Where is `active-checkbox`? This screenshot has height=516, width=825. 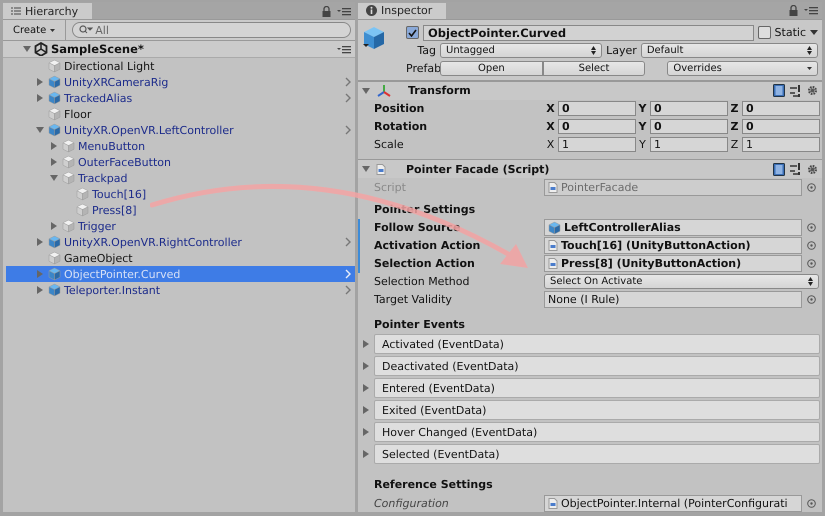
active-checkbox is located at coordinates (412, 33).